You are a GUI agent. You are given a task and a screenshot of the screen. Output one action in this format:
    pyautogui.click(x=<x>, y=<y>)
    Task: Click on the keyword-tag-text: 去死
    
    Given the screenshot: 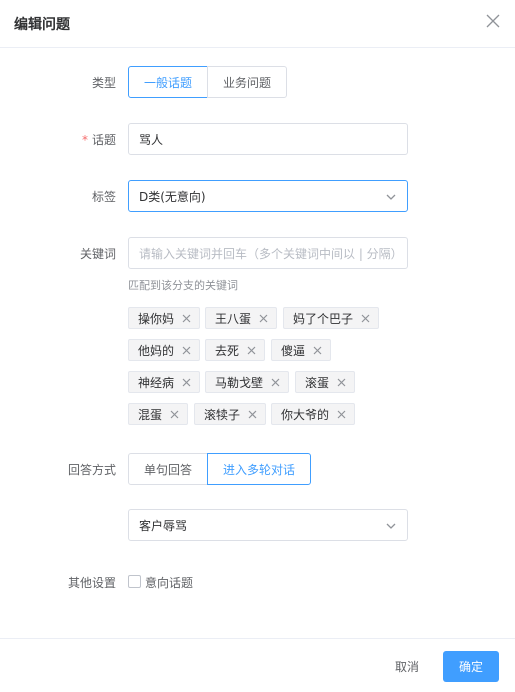 What is the action you would take?
    pyautogui.click(x=227, y=350)
    